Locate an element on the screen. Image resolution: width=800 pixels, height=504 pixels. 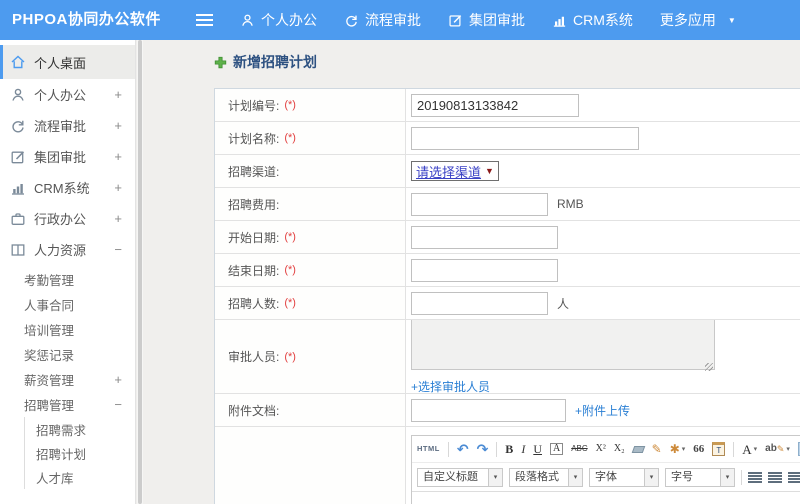
align-left-icon is located at coordinates (755, 477).